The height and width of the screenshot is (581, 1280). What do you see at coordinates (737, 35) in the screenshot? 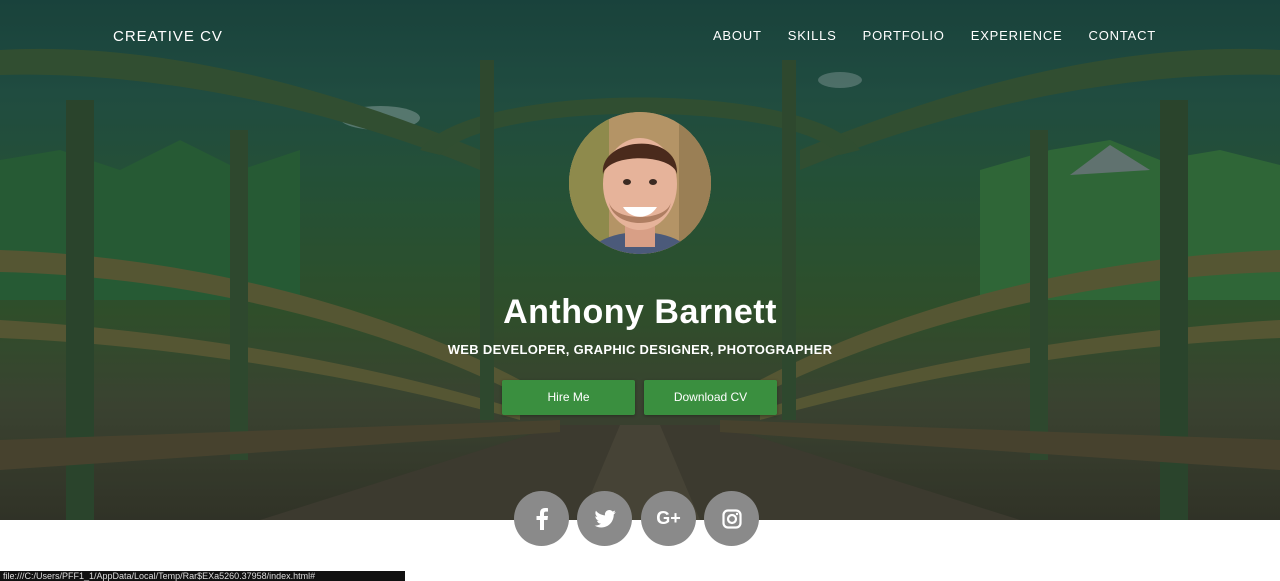
I see `nav-link-about: ABOUT` at bounding box center [737, 35].